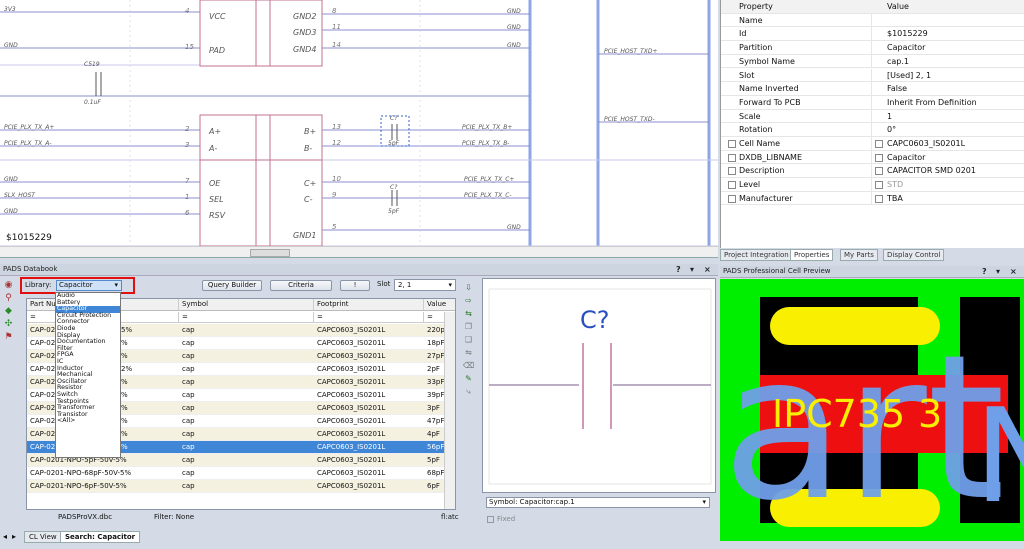 The width and height of the screenshot is (1024, 549). Describe the element at coordinates (932, 102) in the screenshot. I see `property-value: Inherit From Definition` at that location.